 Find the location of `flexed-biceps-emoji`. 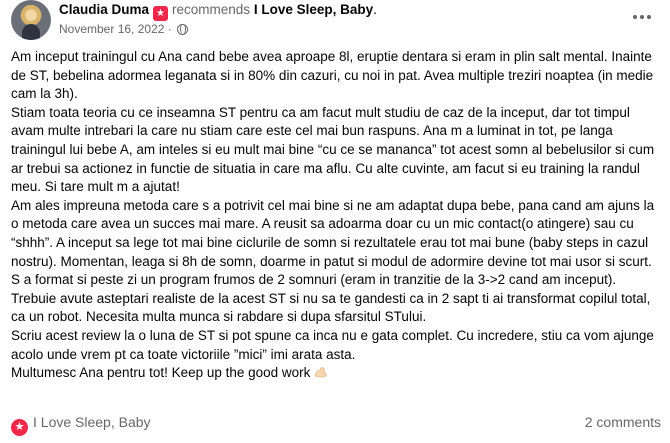

flexed-biceps-emoji is located at coordinates (320, 372).